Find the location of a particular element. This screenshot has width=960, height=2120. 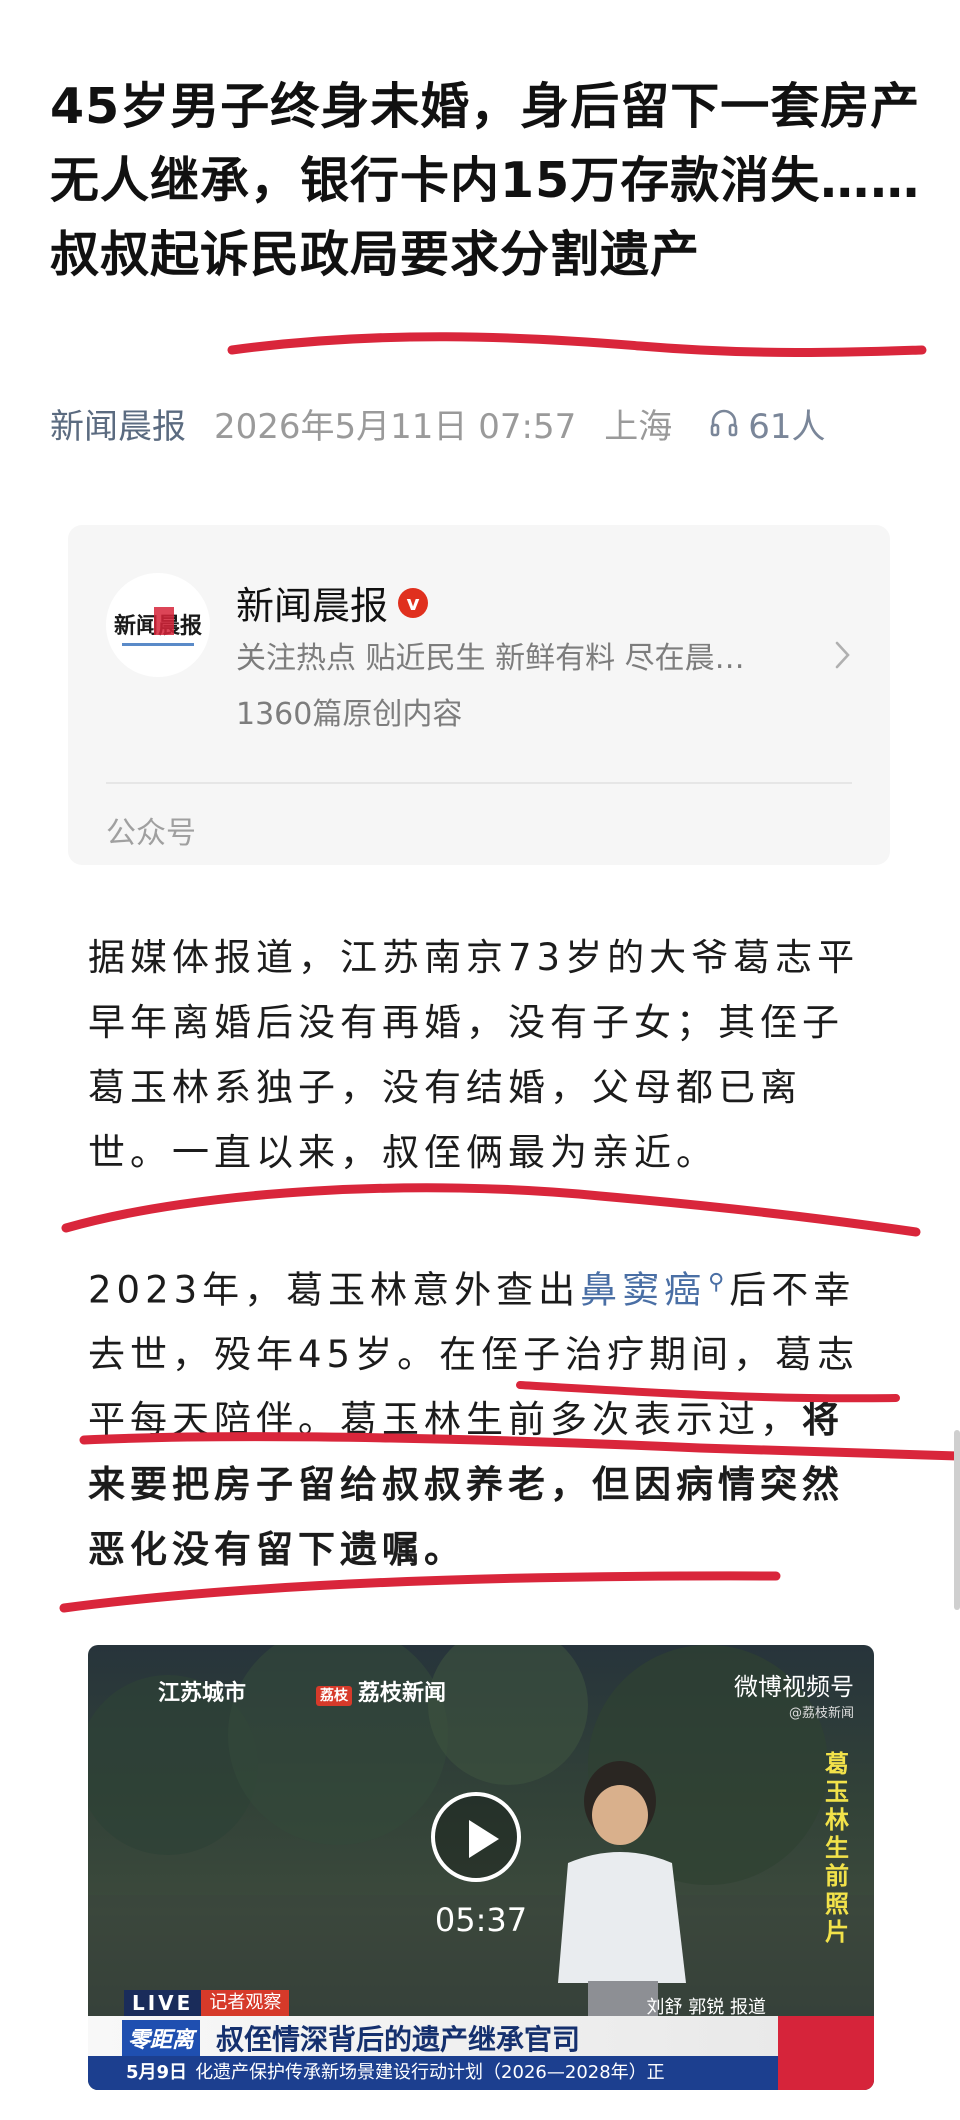

live-badge: LIVE 记者观察 is located at coordinates (207, 2003).